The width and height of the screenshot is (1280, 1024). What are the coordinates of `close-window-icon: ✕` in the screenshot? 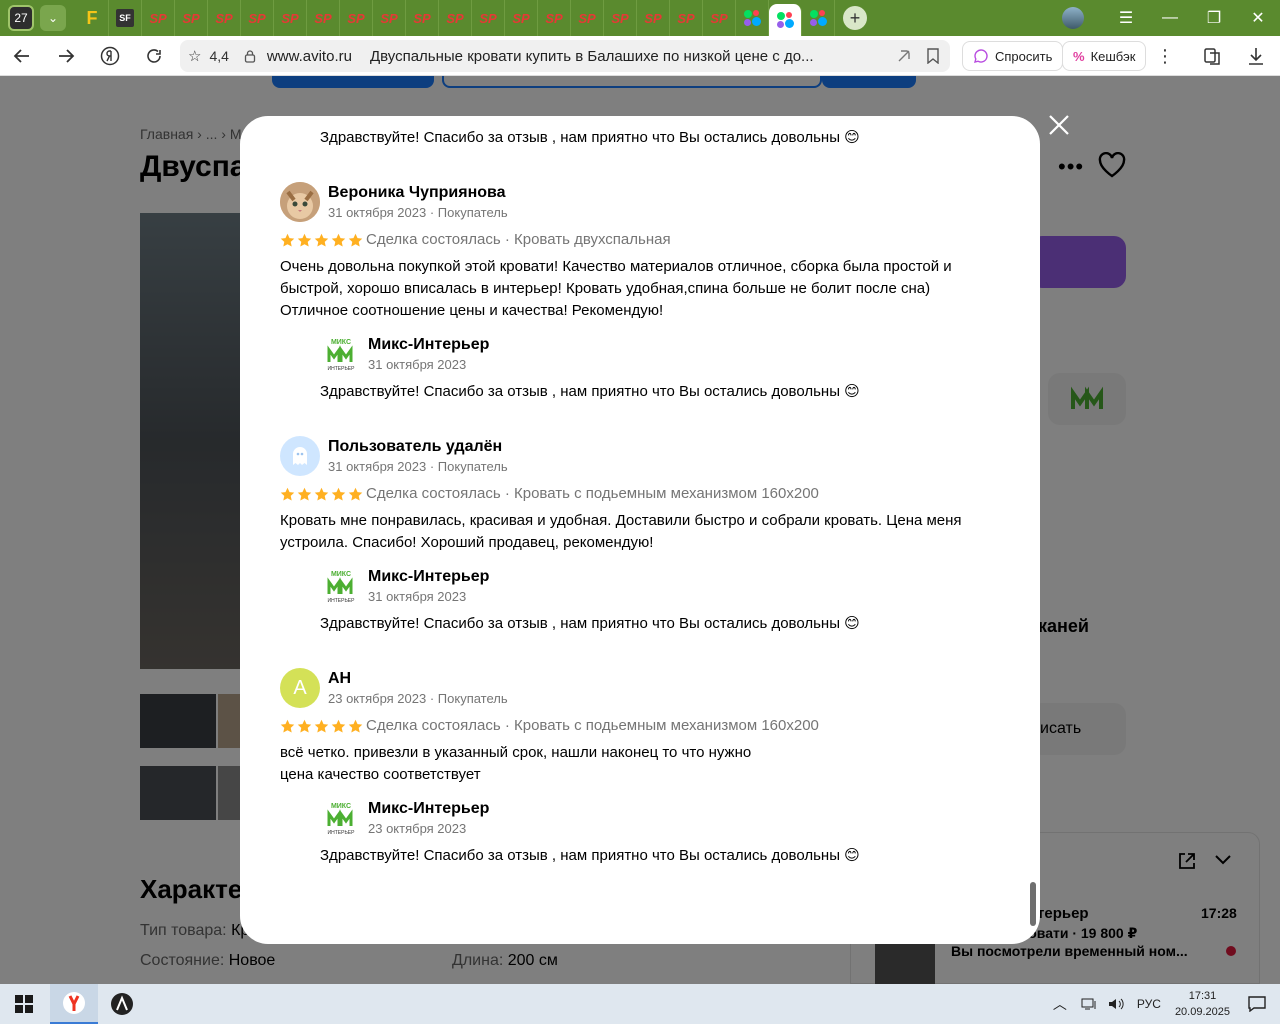 It's located at (1258, 18).